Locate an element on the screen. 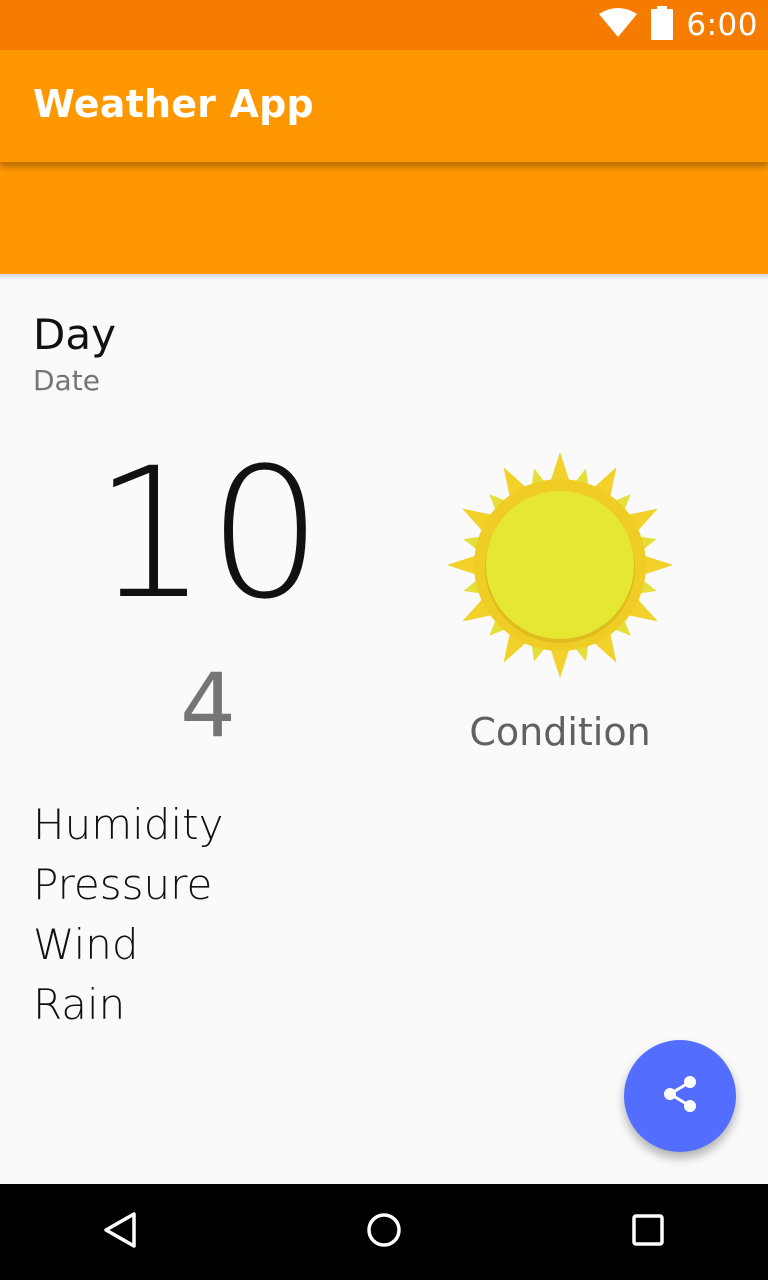 Image resolution: width=768 pixels, height=1280 pixels. rain-label: Rain is located at coordinates (79, 1004).